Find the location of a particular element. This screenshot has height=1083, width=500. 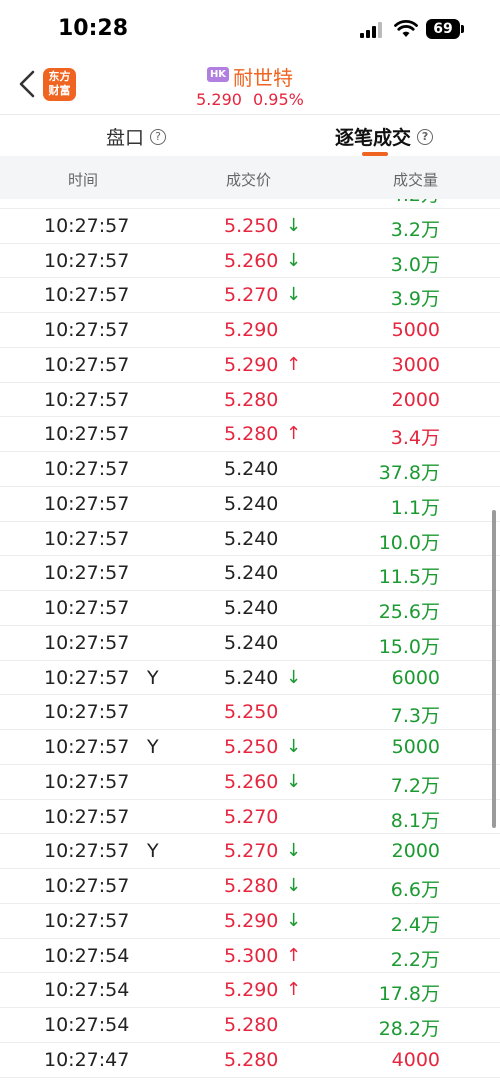

trade-volume: 25.6万 is located at coordinates (409, 612).